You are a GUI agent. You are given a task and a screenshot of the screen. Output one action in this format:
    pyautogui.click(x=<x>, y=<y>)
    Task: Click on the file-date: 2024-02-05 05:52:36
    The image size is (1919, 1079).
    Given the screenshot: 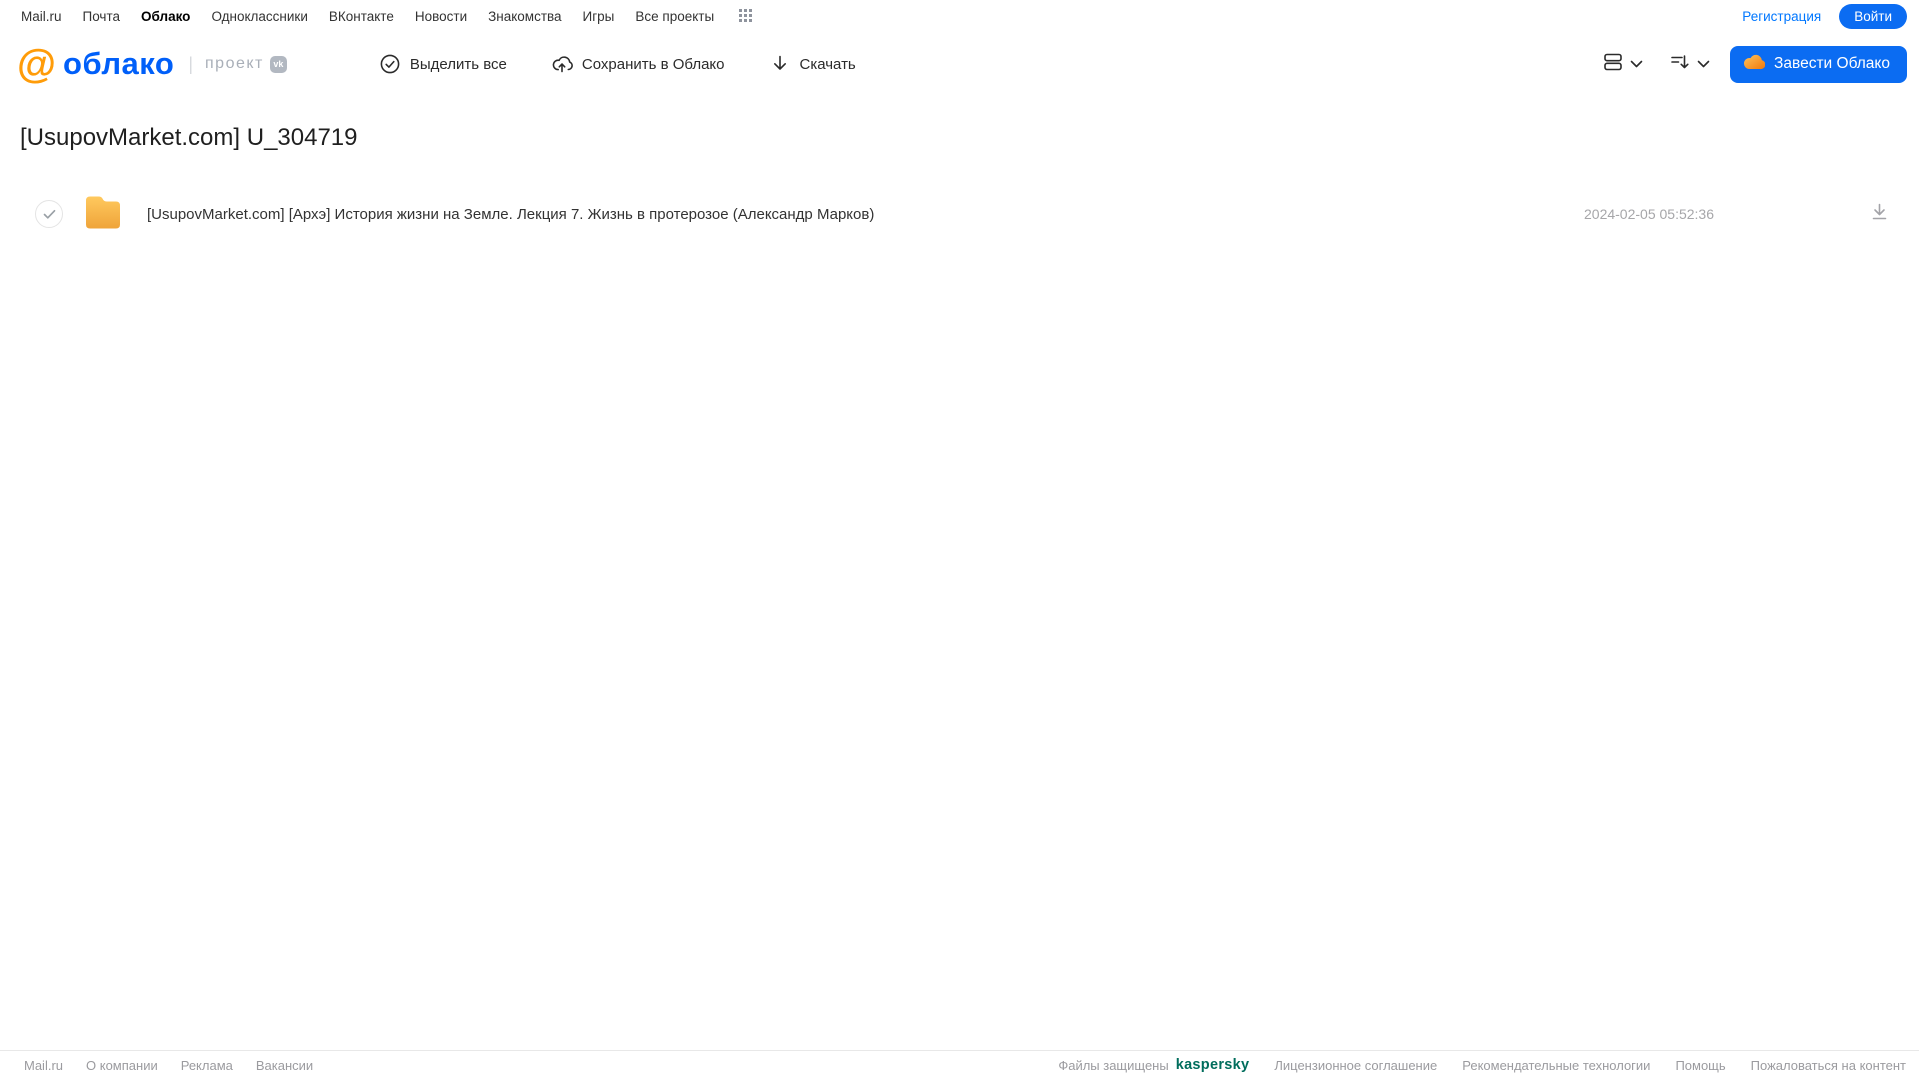 What is the action you would take?
    pyautogui.click(x=1649, y=214)
    